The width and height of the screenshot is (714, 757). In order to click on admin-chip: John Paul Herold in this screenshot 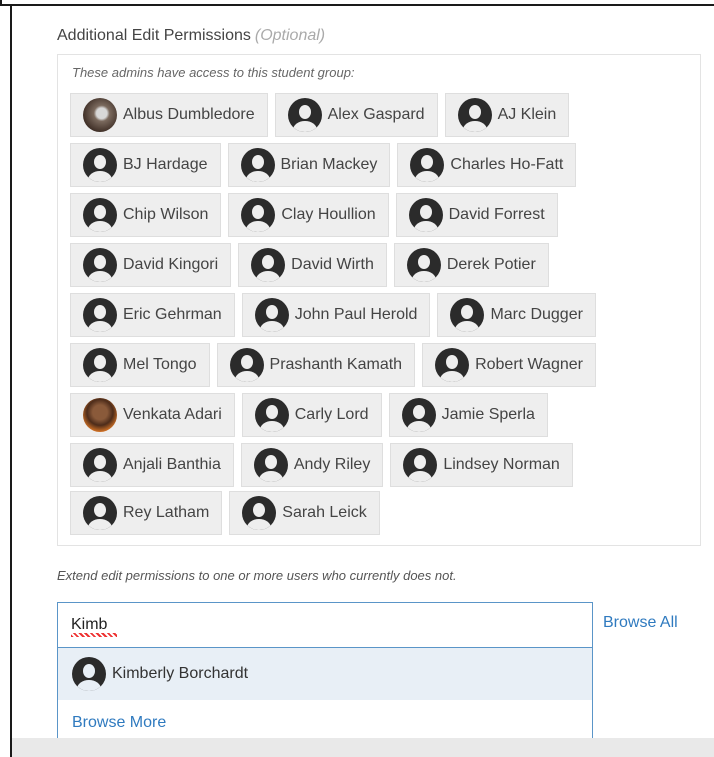, I will do `click(336, 315)`.